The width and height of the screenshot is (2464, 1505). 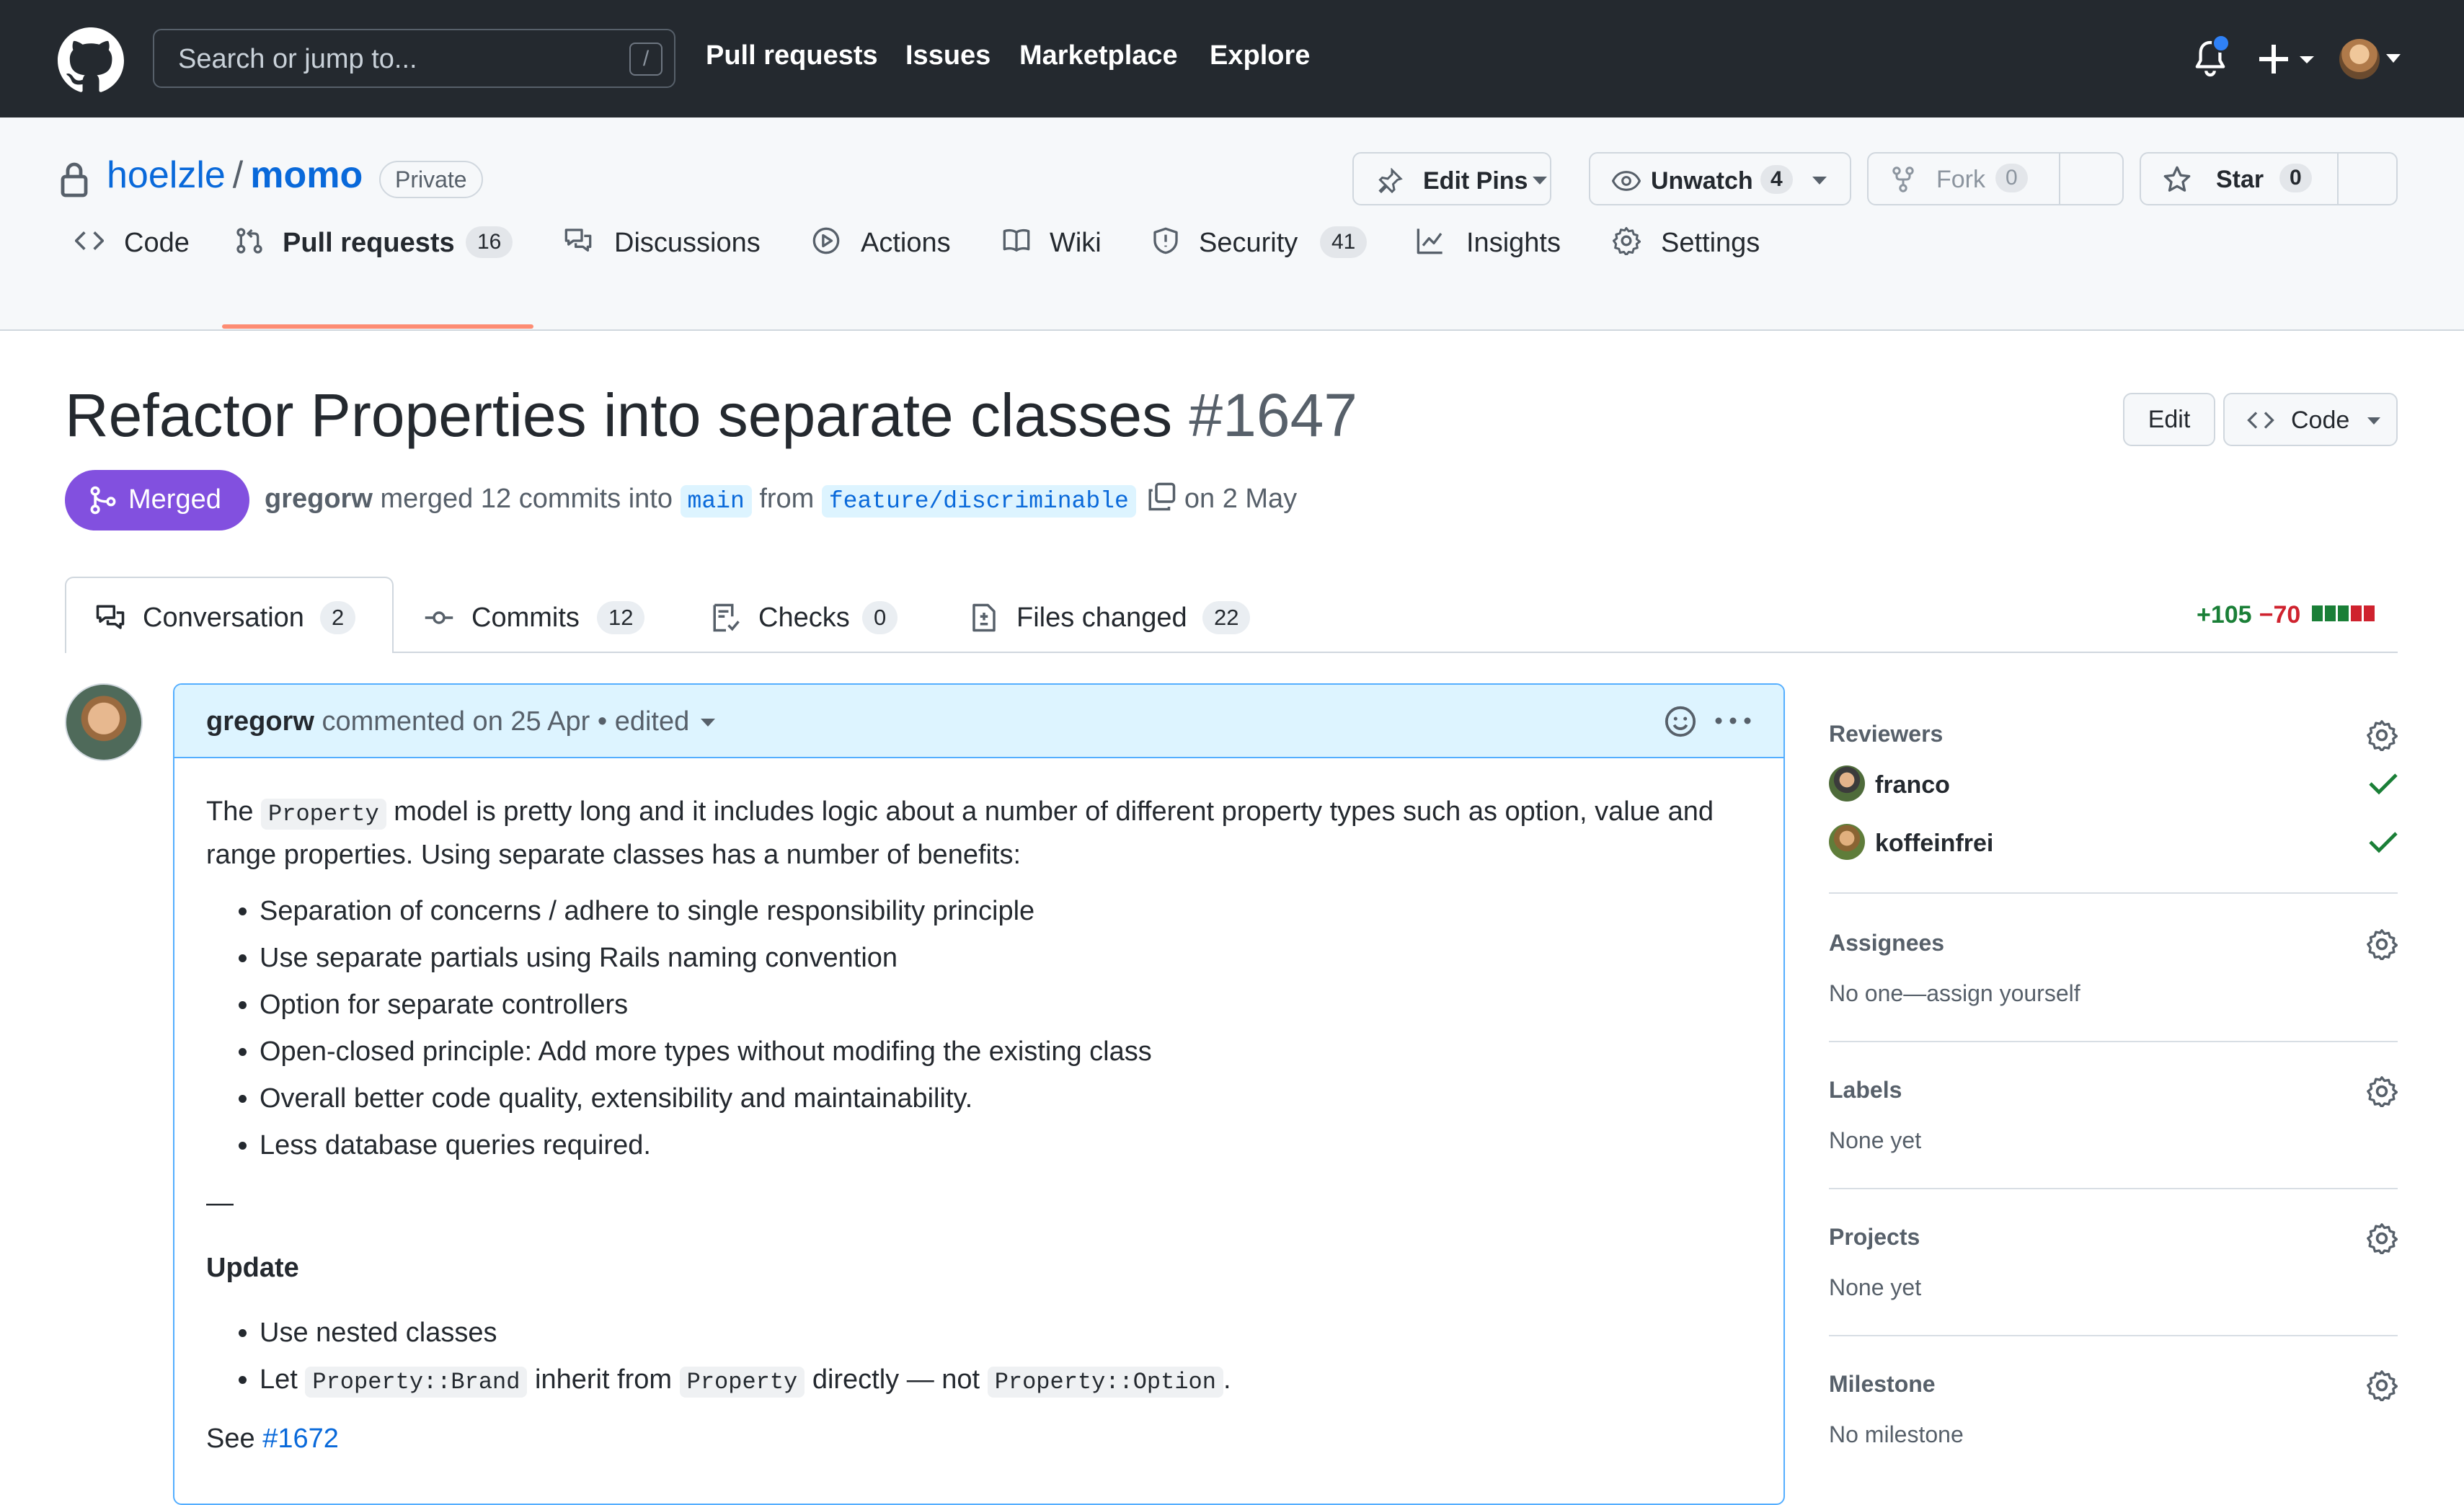 What do you see at coordinates (2369, 613) in the screenshot?
I see `diffstat-del-block` at bounding box center [2369, 613].